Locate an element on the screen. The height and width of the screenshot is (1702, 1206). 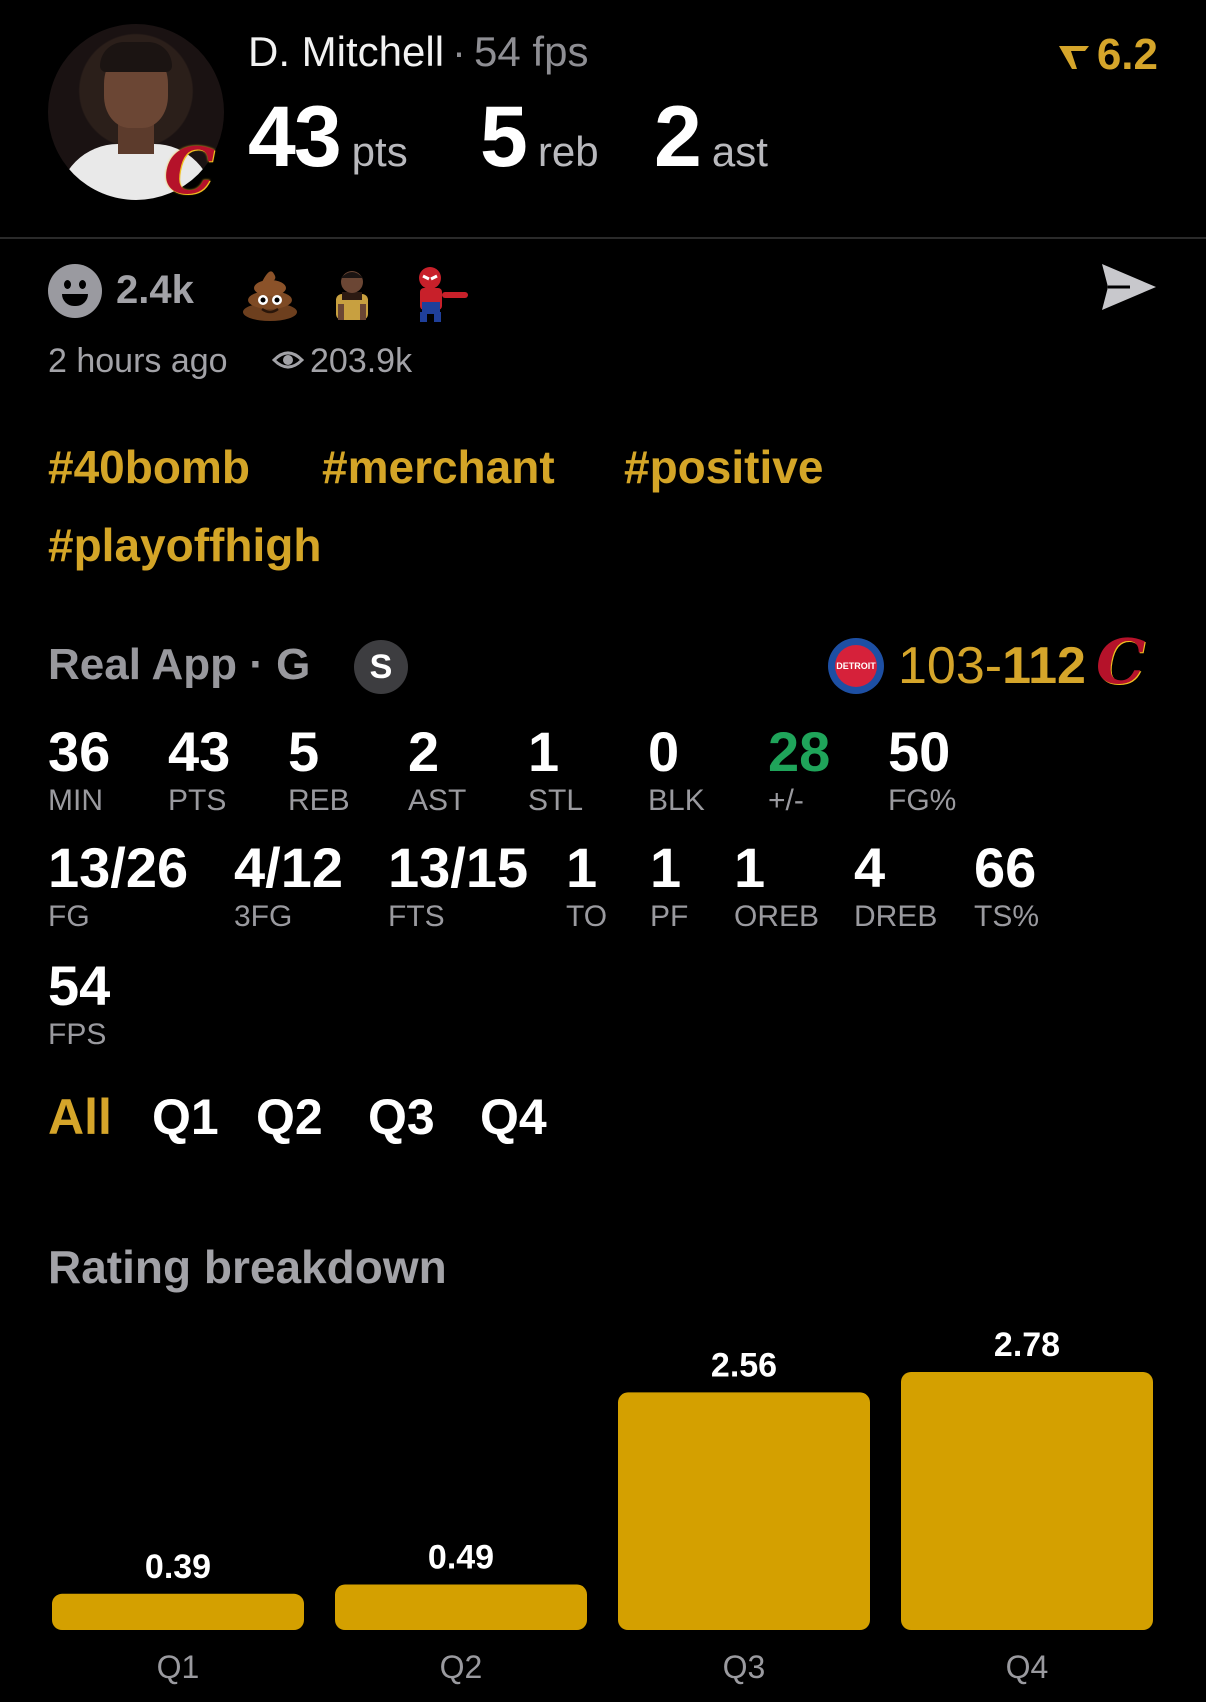
hashtag-playoffhigh: #playoffhigh is located at coordinates (184, 545).